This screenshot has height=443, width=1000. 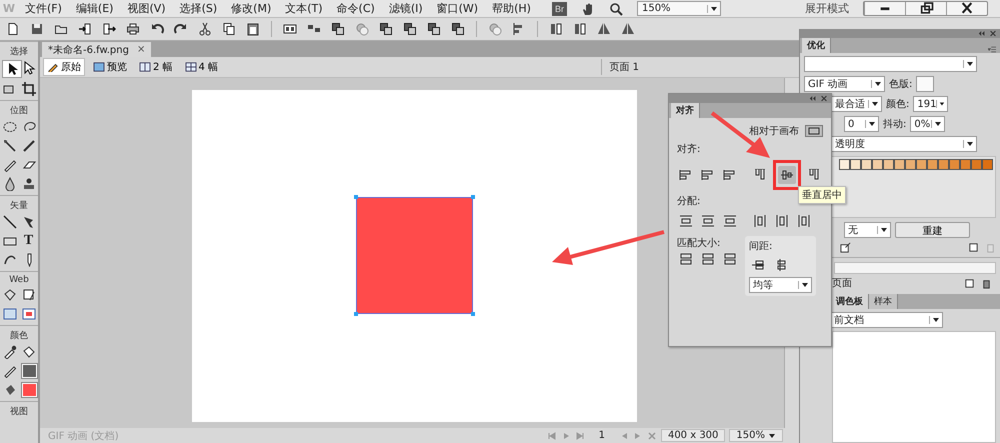 What do you see at coordinates (615, 9) in the screenshot?
I see `search-icon` at bounding box center [615, 9].